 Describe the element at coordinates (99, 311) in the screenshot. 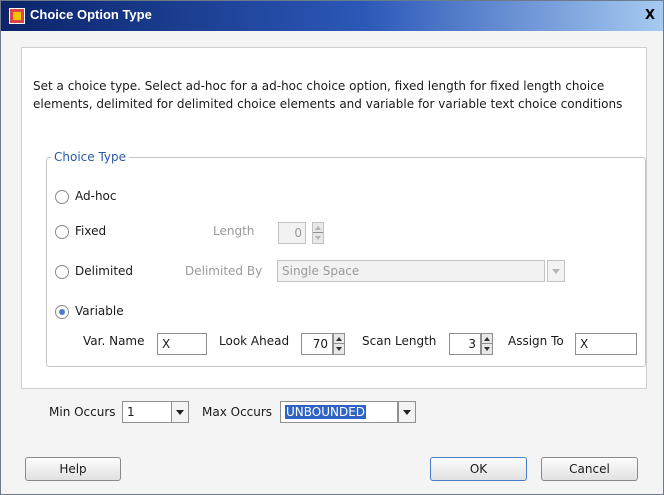

I see `radio-variable-label: Variable` at that location.